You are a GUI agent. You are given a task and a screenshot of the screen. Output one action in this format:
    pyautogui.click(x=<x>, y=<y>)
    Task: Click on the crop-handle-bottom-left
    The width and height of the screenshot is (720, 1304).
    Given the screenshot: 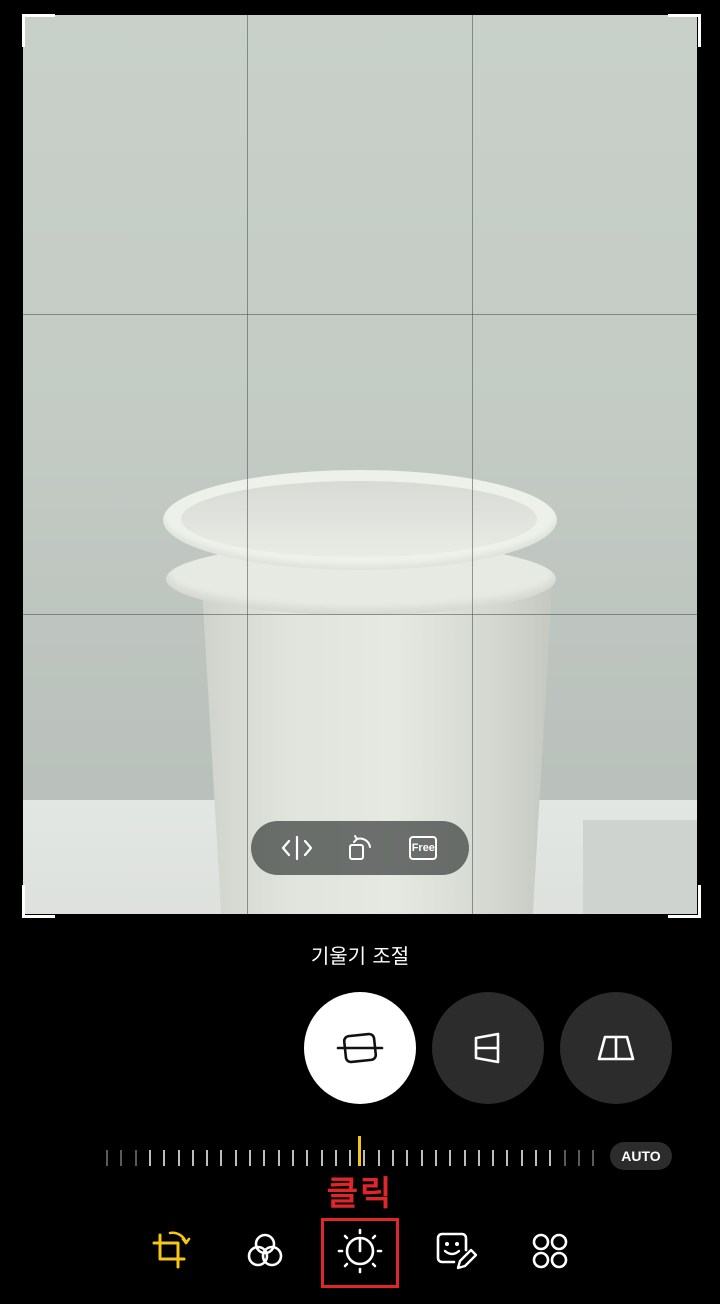 What is the action you would take?
    pyautogui.click(x=38, y=901)
    